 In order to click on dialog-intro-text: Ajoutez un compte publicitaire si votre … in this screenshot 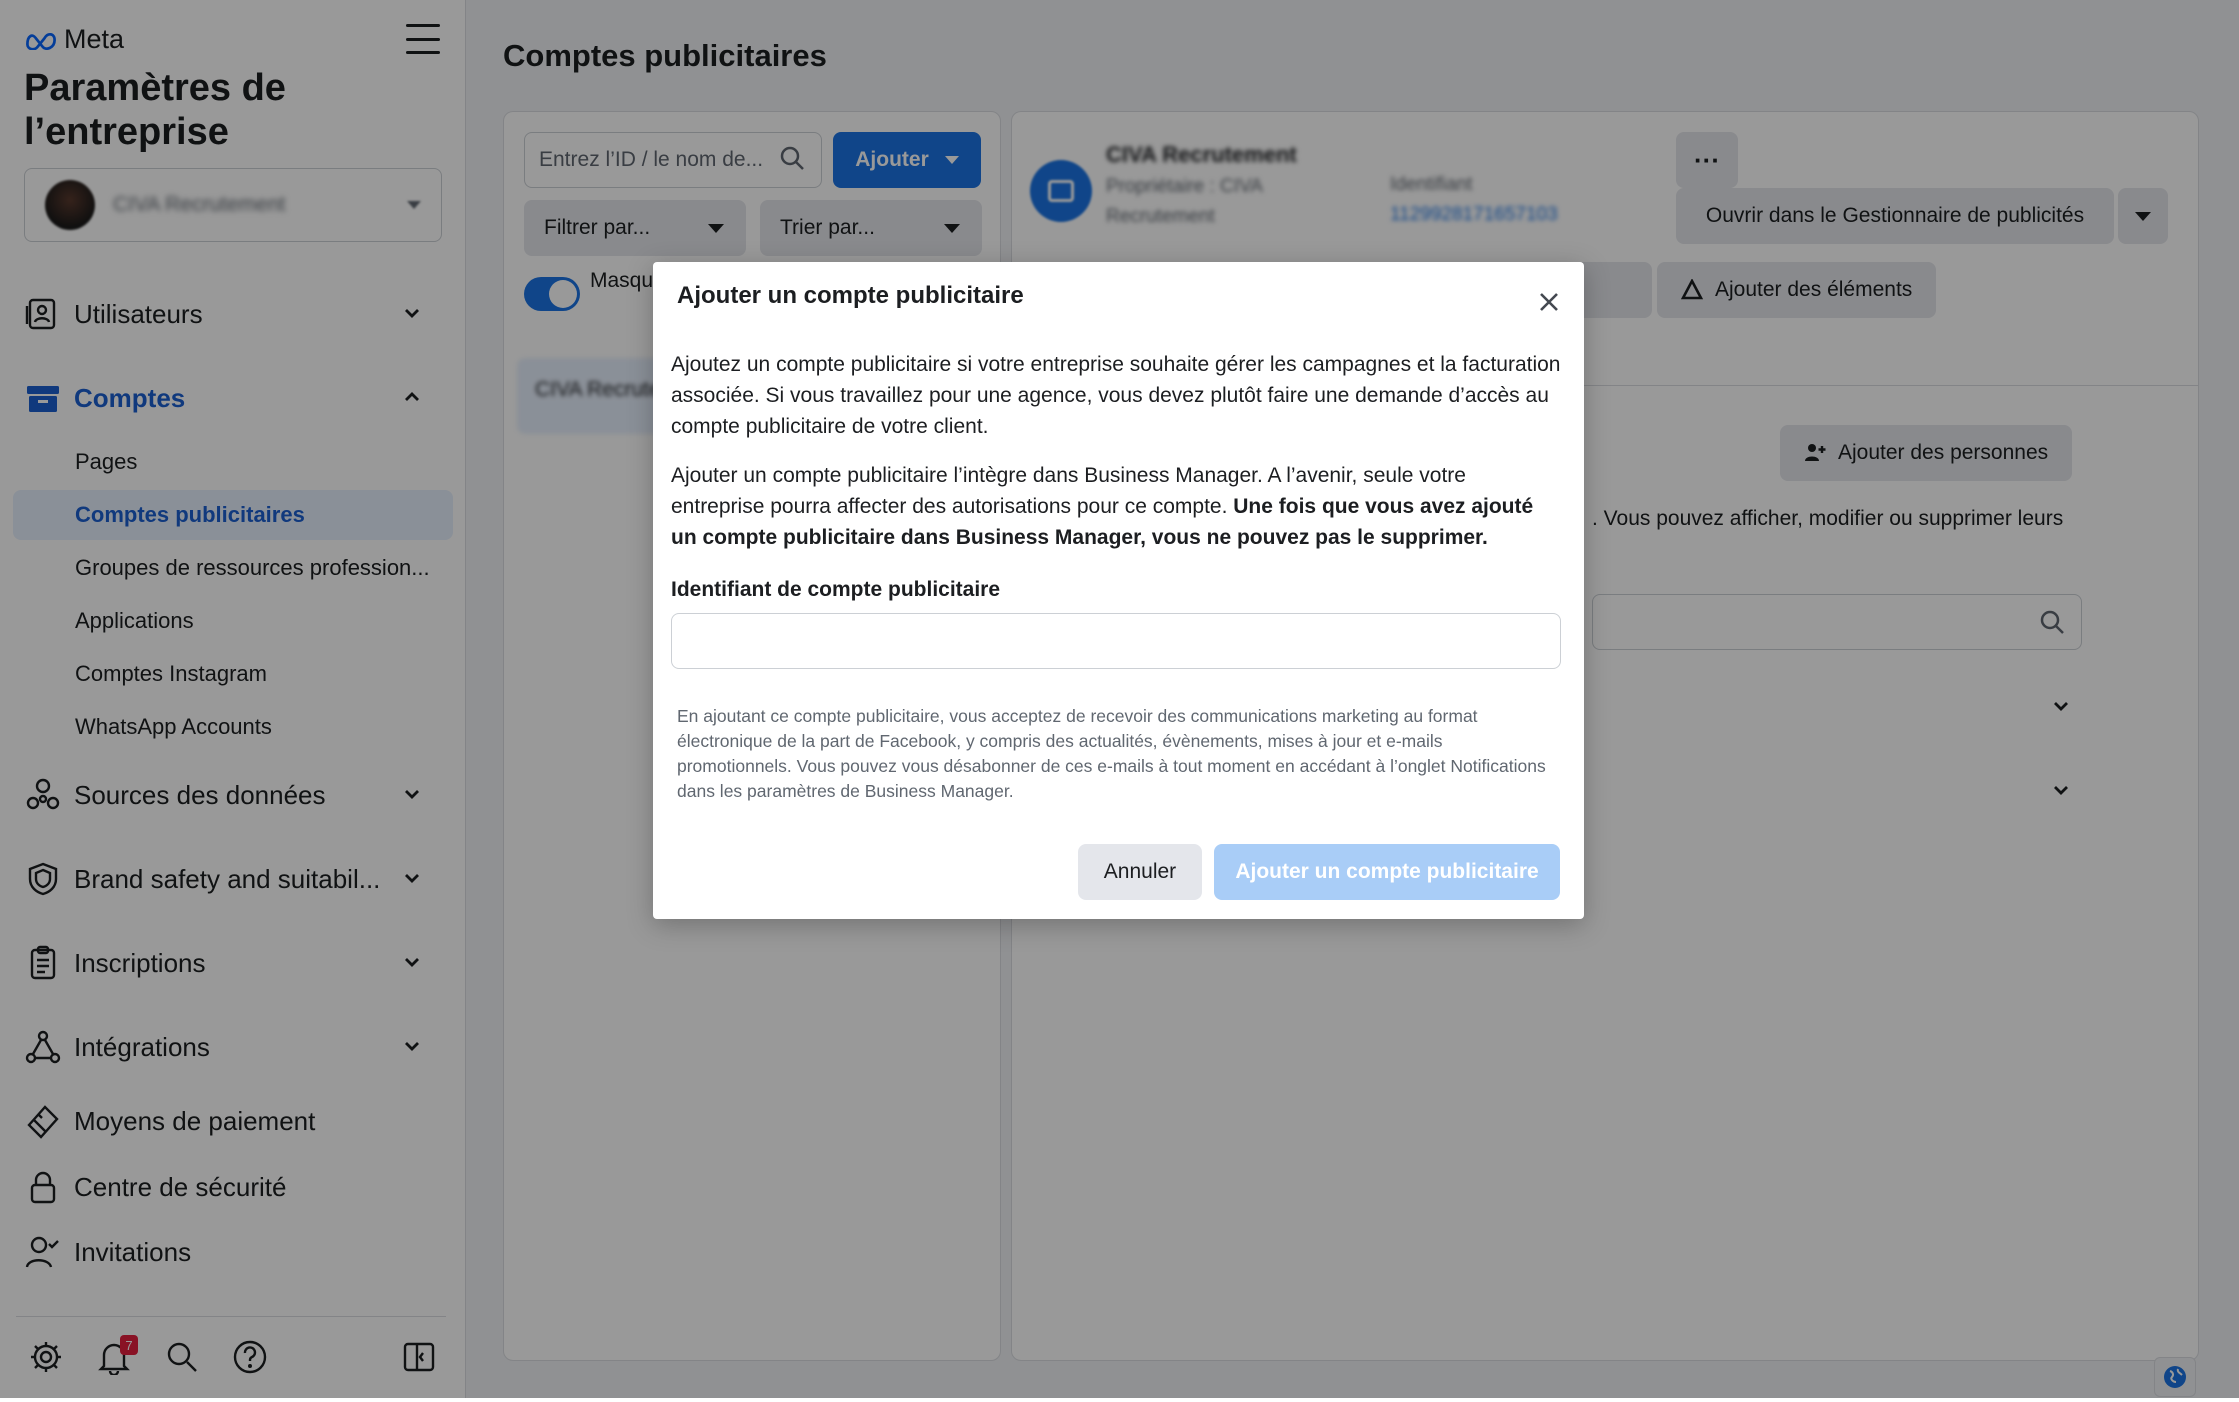, I will do `click(1116, 395)`.